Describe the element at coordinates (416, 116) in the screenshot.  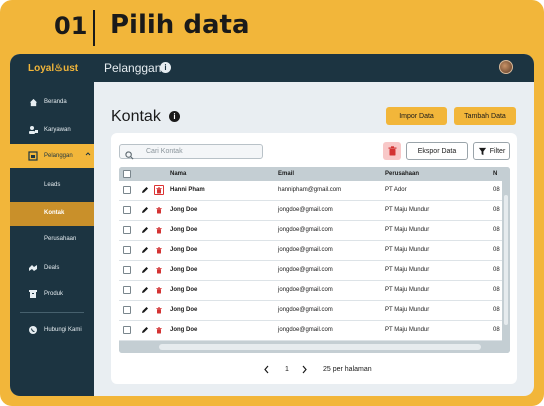
I see `import-data-button: Impor Data` at that location.